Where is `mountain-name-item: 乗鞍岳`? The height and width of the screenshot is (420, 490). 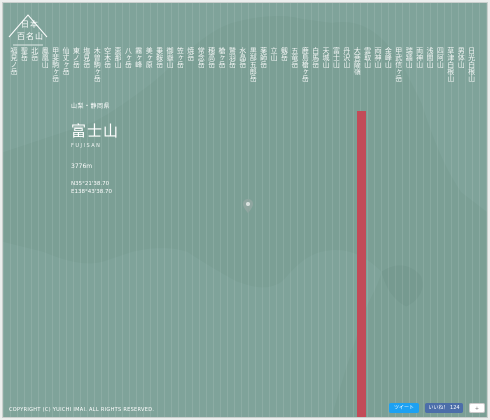 mountain-name-item: 乗鞍岳 is located at coordinates (159, 57).